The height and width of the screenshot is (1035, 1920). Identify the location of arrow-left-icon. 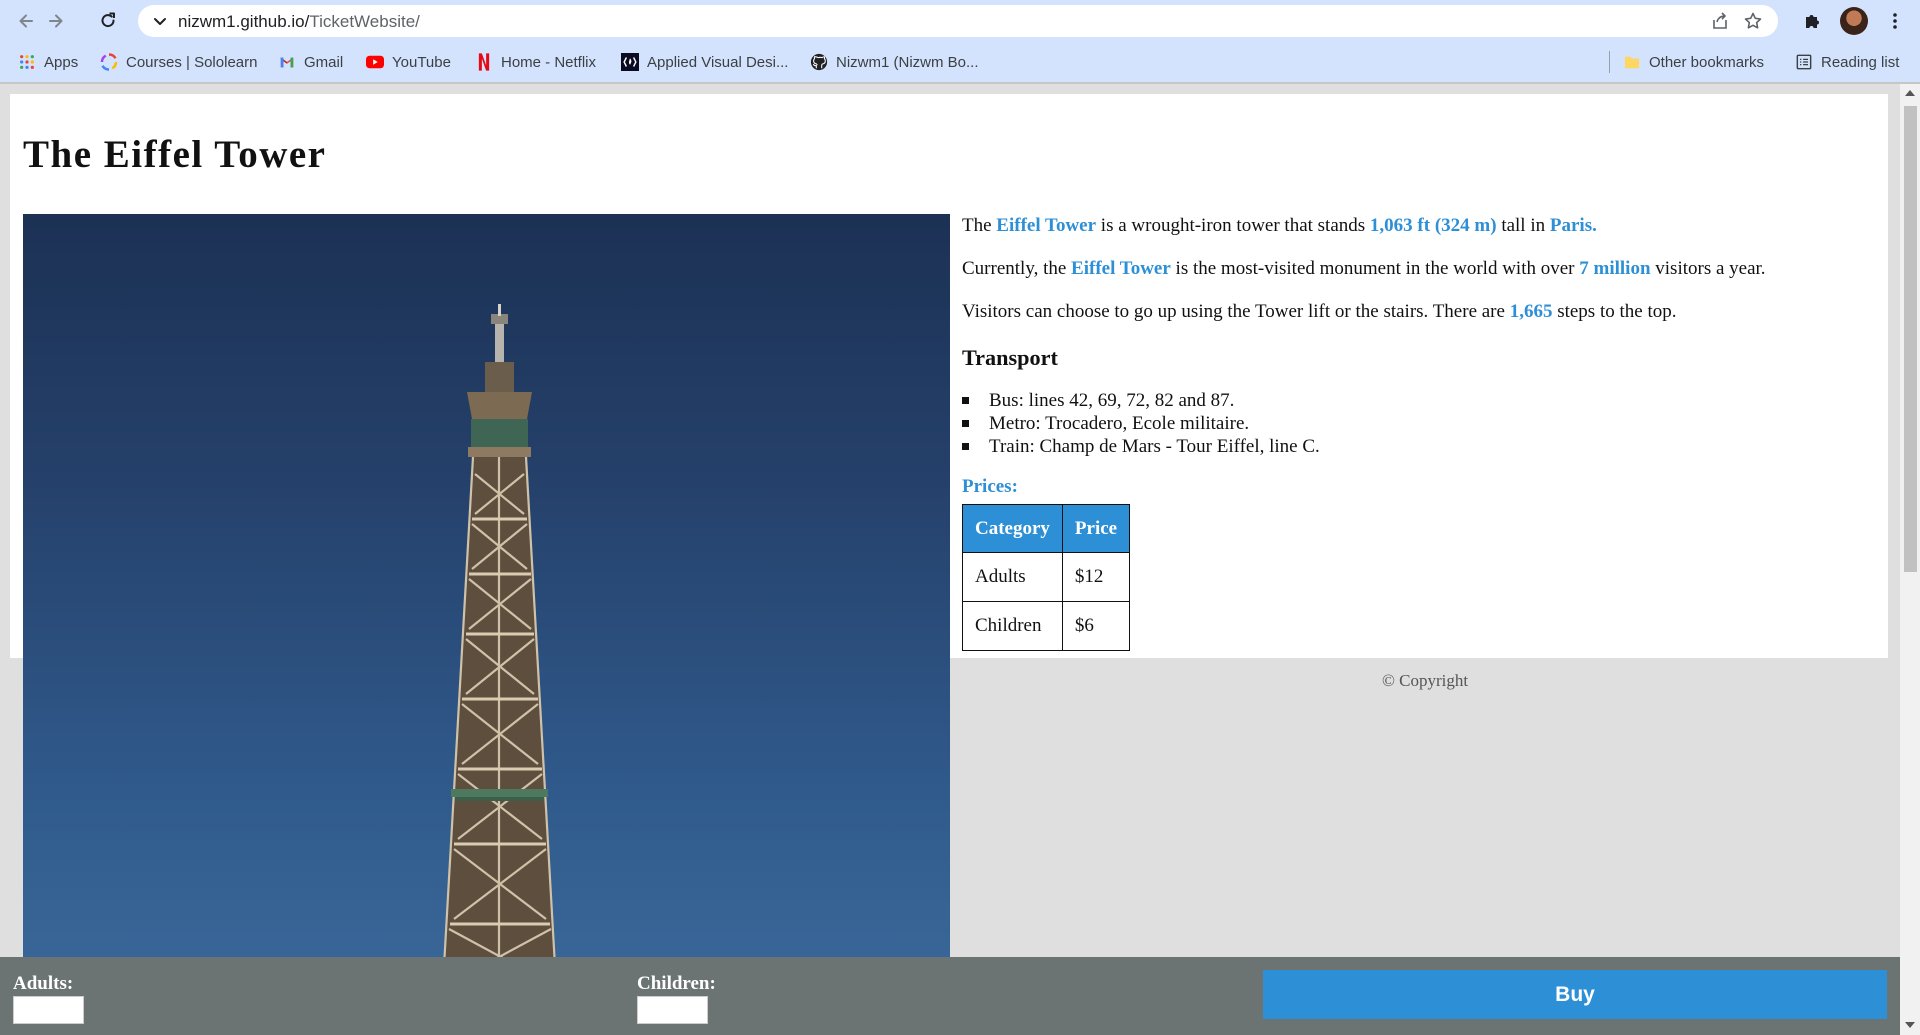
(26, 21).